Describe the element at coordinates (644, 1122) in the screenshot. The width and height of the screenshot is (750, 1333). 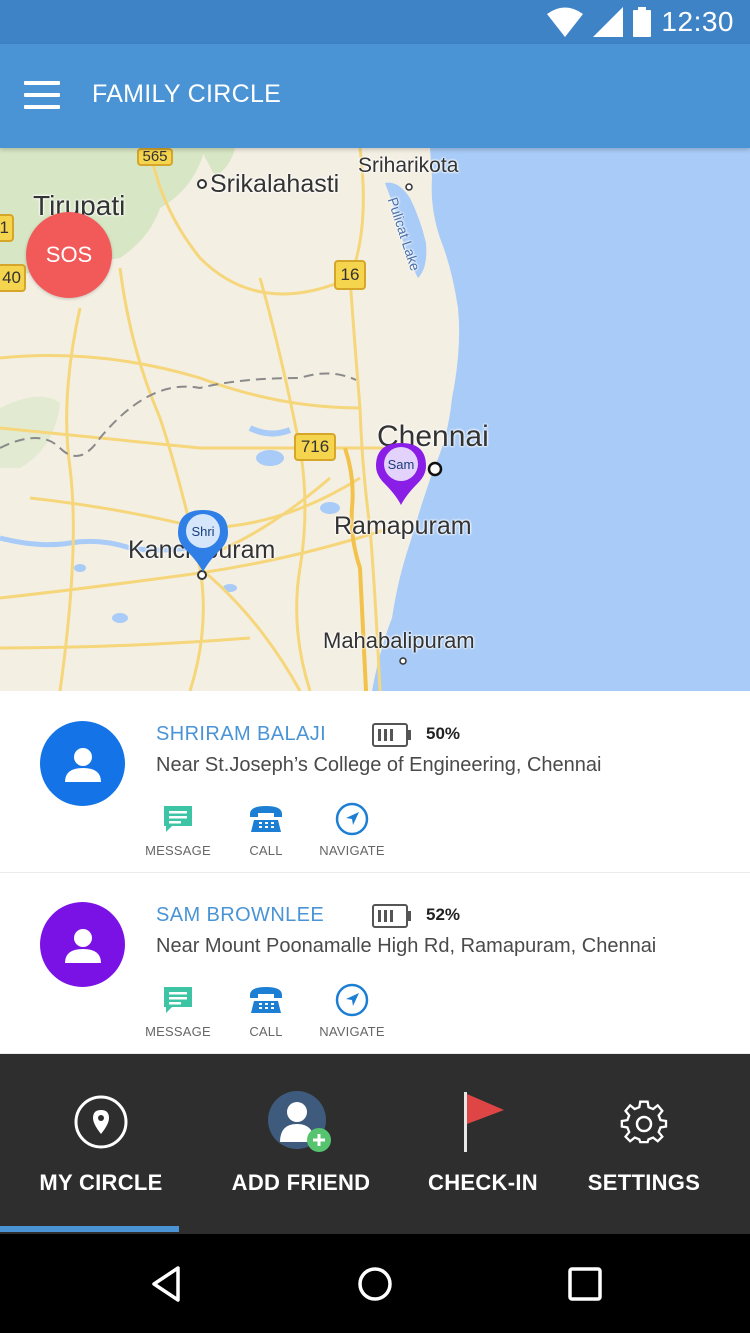
I see `gear-icon` at that location.